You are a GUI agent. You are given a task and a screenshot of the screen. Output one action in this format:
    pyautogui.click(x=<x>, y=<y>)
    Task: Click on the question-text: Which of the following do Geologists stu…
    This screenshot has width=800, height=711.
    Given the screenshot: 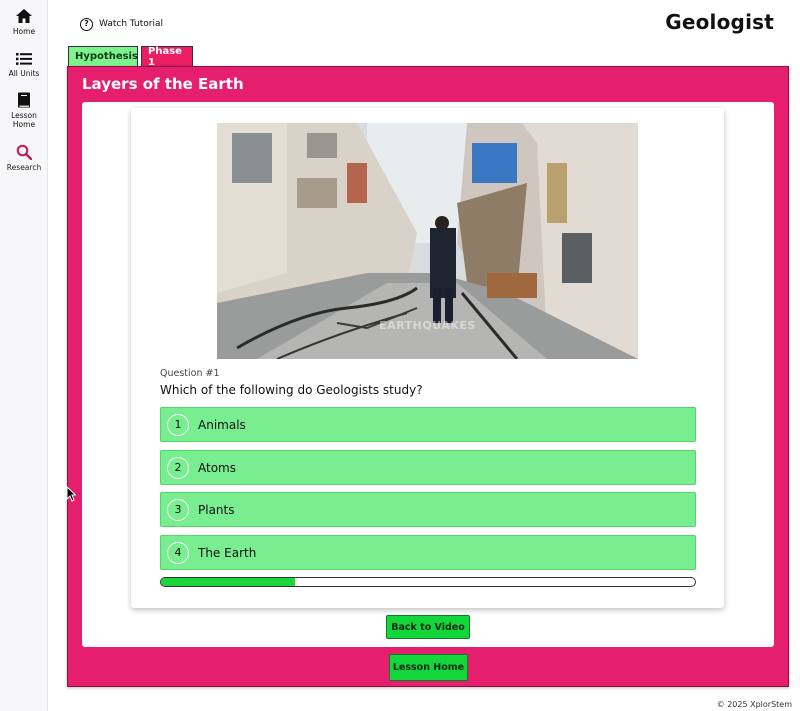 What is the action you would take?
    pyautogui.click(x=291, y=390)
    